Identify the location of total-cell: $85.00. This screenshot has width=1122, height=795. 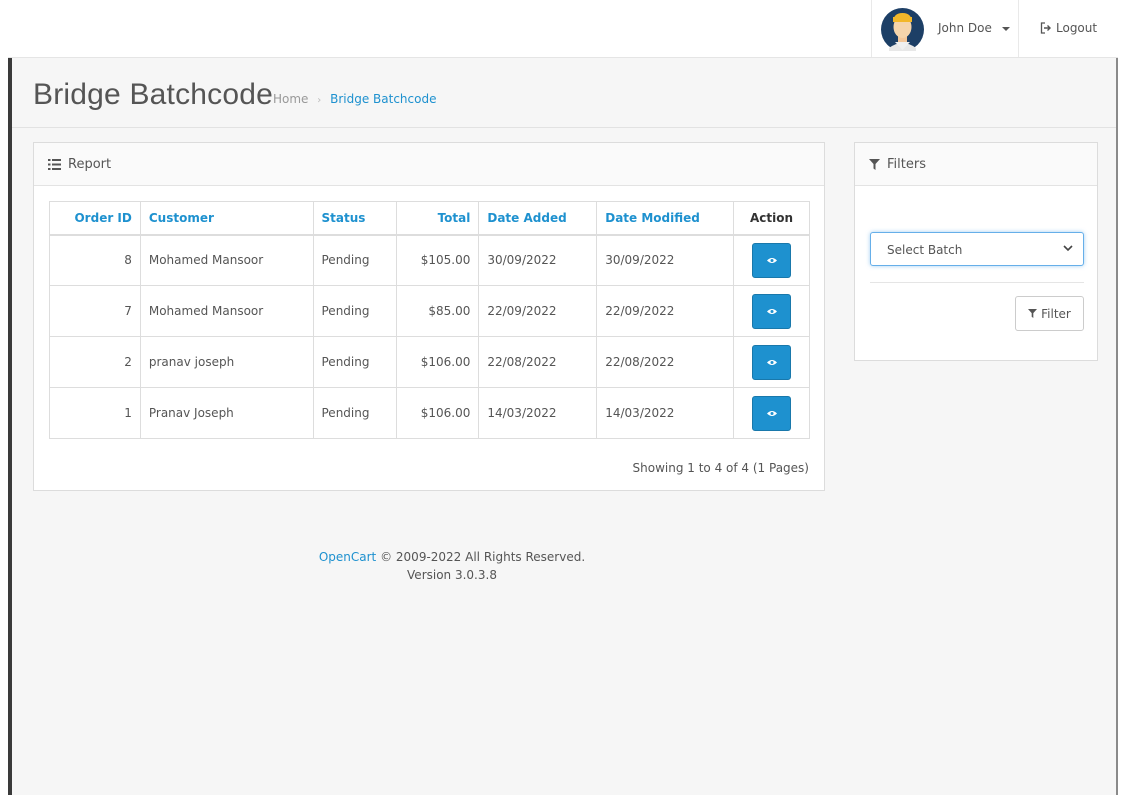
(438, 311).